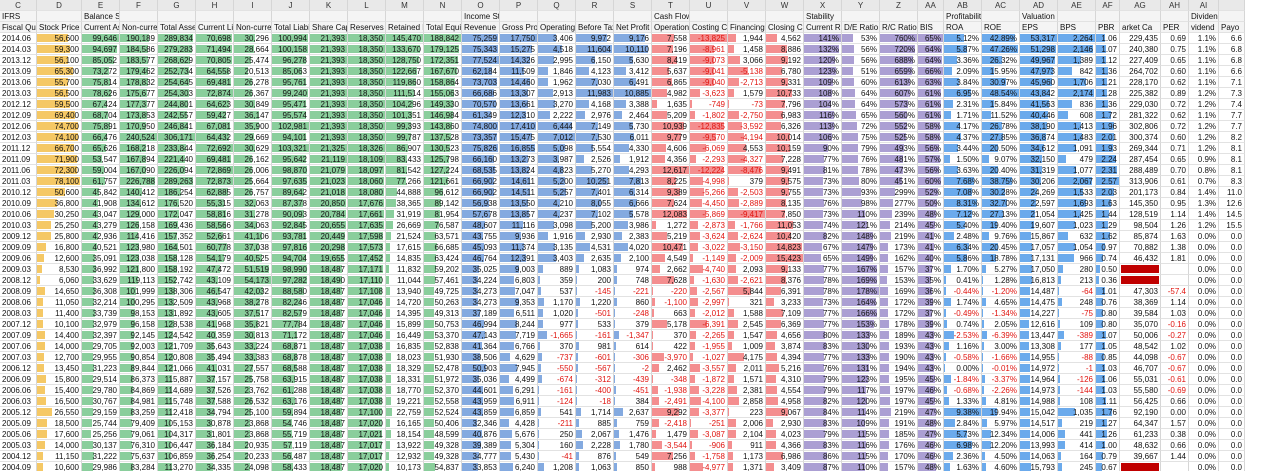 This screenshot has height=471, width=1280. Describe the element at coordinates (443, 280) in the screenshot. I see `cell: 57,461` at that location.